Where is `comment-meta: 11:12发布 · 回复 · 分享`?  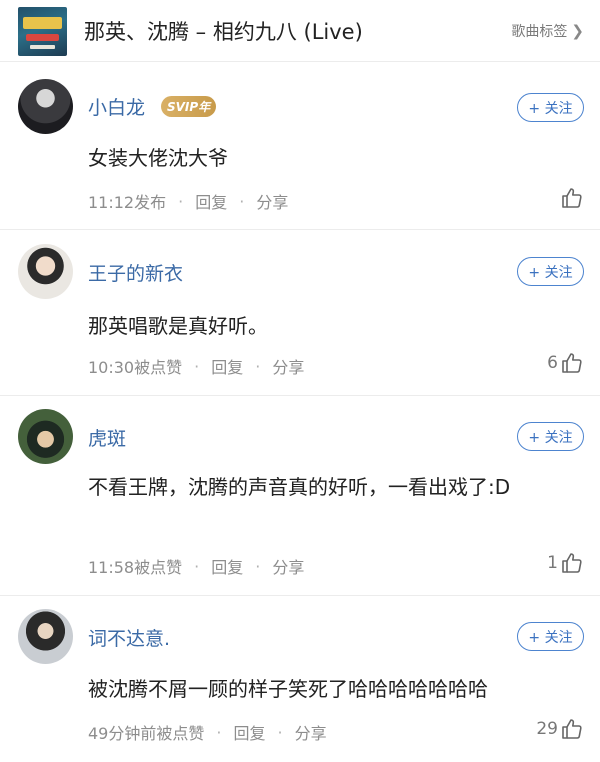
comment-meta: 11:12发布 · 回复 · 分享 is located at coordinates (188, 201).